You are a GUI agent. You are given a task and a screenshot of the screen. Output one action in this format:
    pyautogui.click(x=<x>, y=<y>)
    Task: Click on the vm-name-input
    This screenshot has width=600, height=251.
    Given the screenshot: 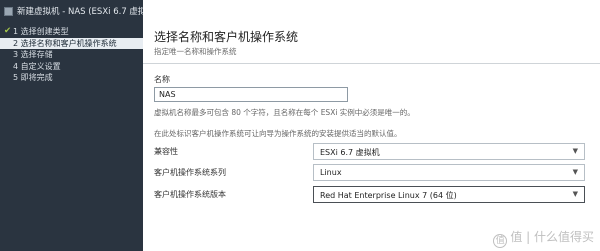 What is the action you would take?
    pyautogui.click(x=251, y=94)
    